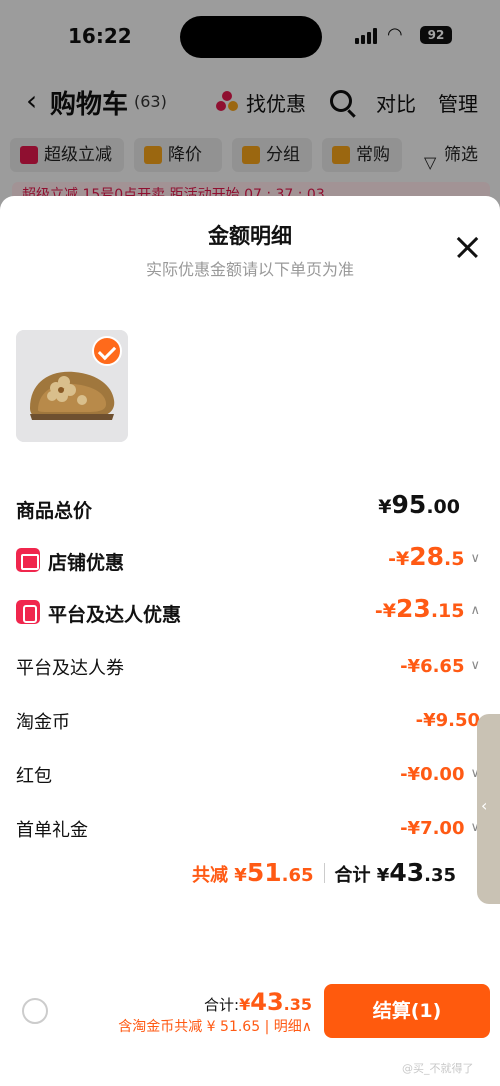 This screenshot has width=500, height=1086. What do you see at coordinates (86, 563) in the screenshot?
I see `store-discount-label: 店铺优惠` at bounding box center [86, 563].